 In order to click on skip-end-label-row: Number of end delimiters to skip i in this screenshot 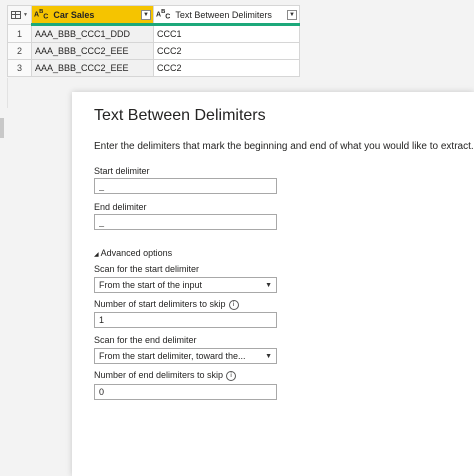, I will do `click(165, 375)`.